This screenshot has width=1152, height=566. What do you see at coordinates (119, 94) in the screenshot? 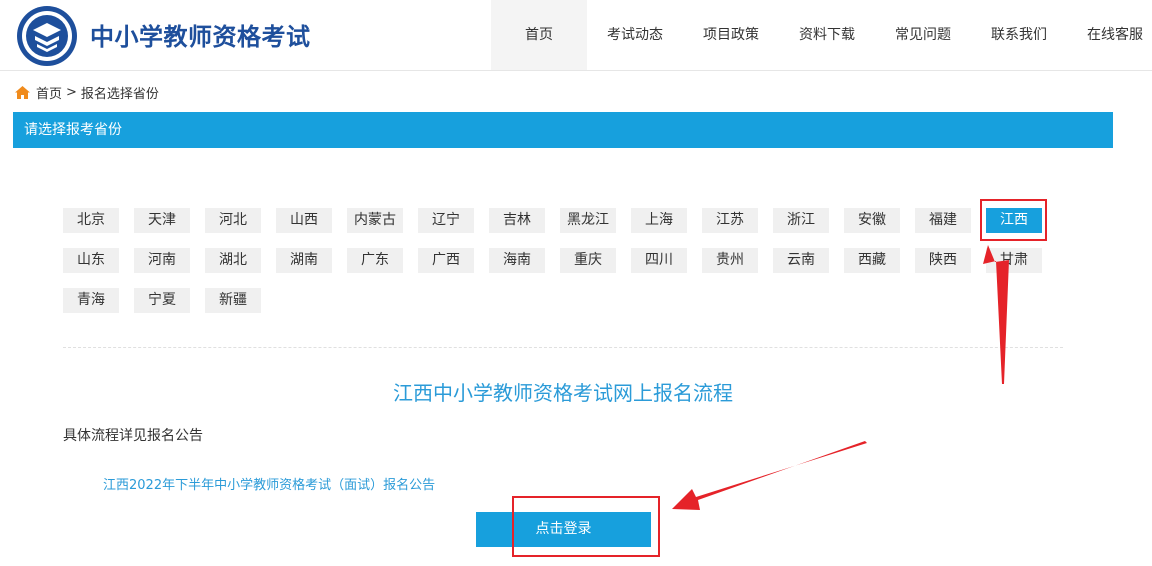
I see `breadcrumb-current: 报名选择省份` at bounding box center [119, 94].